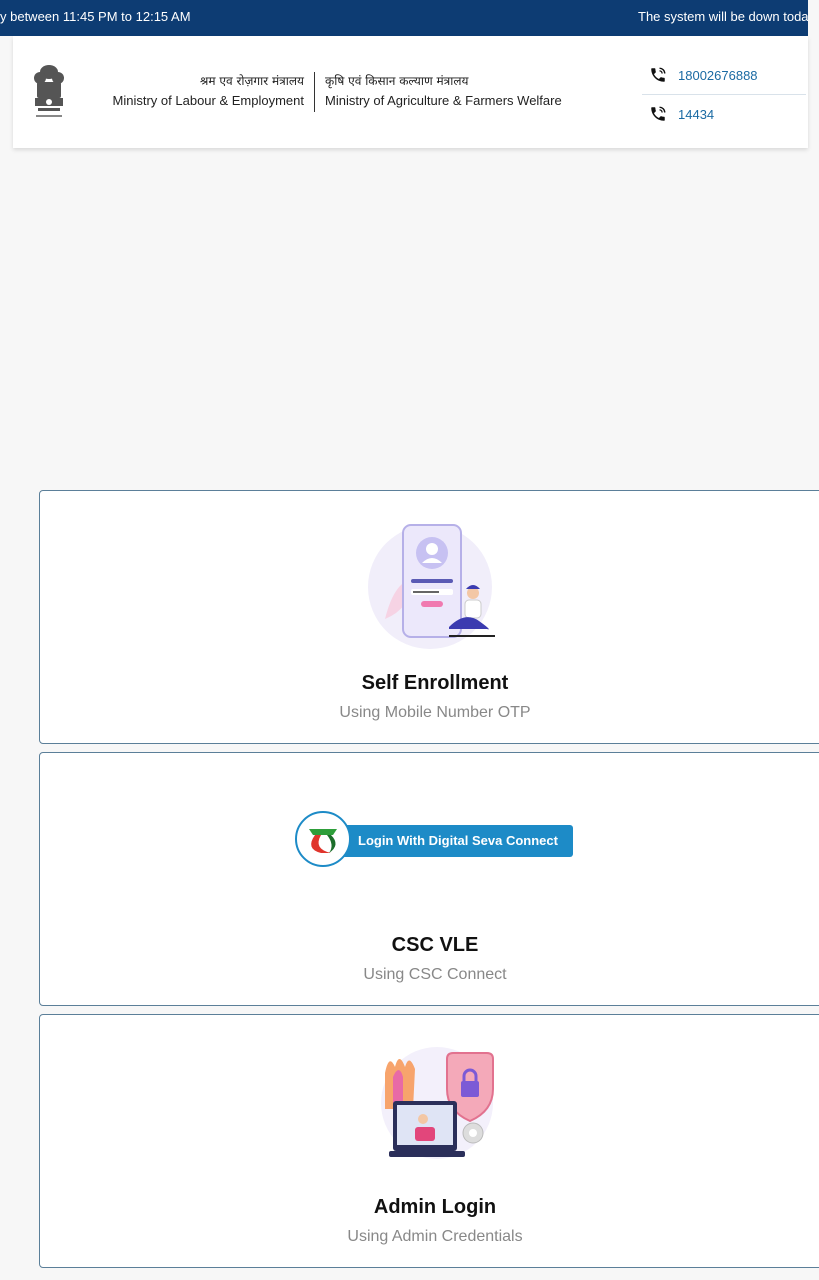 This screenshot has width=819, height=1280. Describe the element at coordinates (251, 81) in the screenshot. I see `ministry-labour-hindi: श्रम एव रोज़गार मंत्रालय` at that location.